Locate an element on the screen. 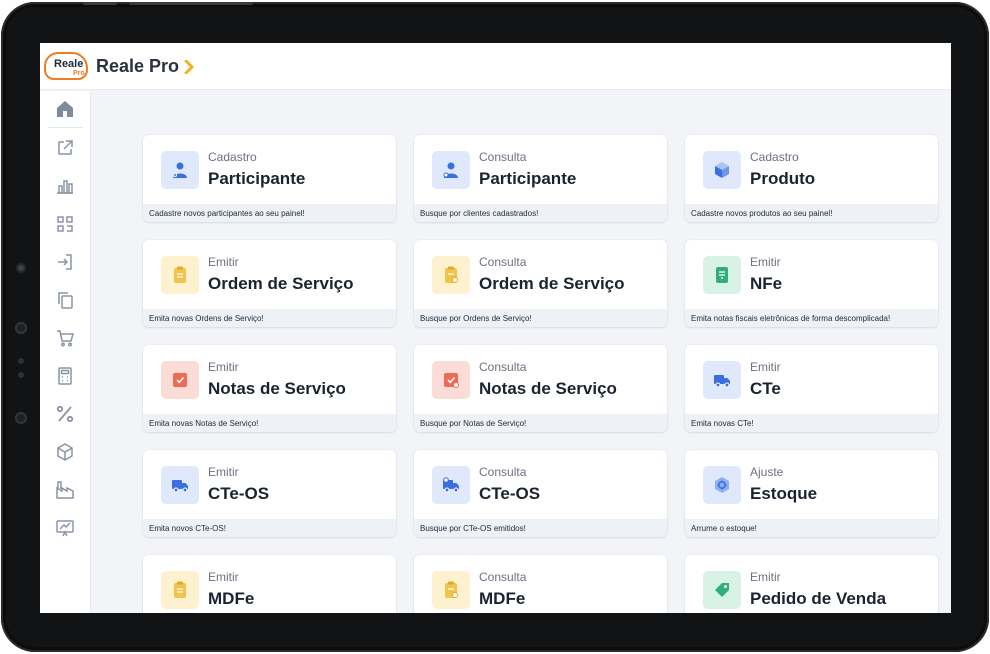 This screenshot has height=654, width=990. receipt-icon is located at coordinates (722, 275).